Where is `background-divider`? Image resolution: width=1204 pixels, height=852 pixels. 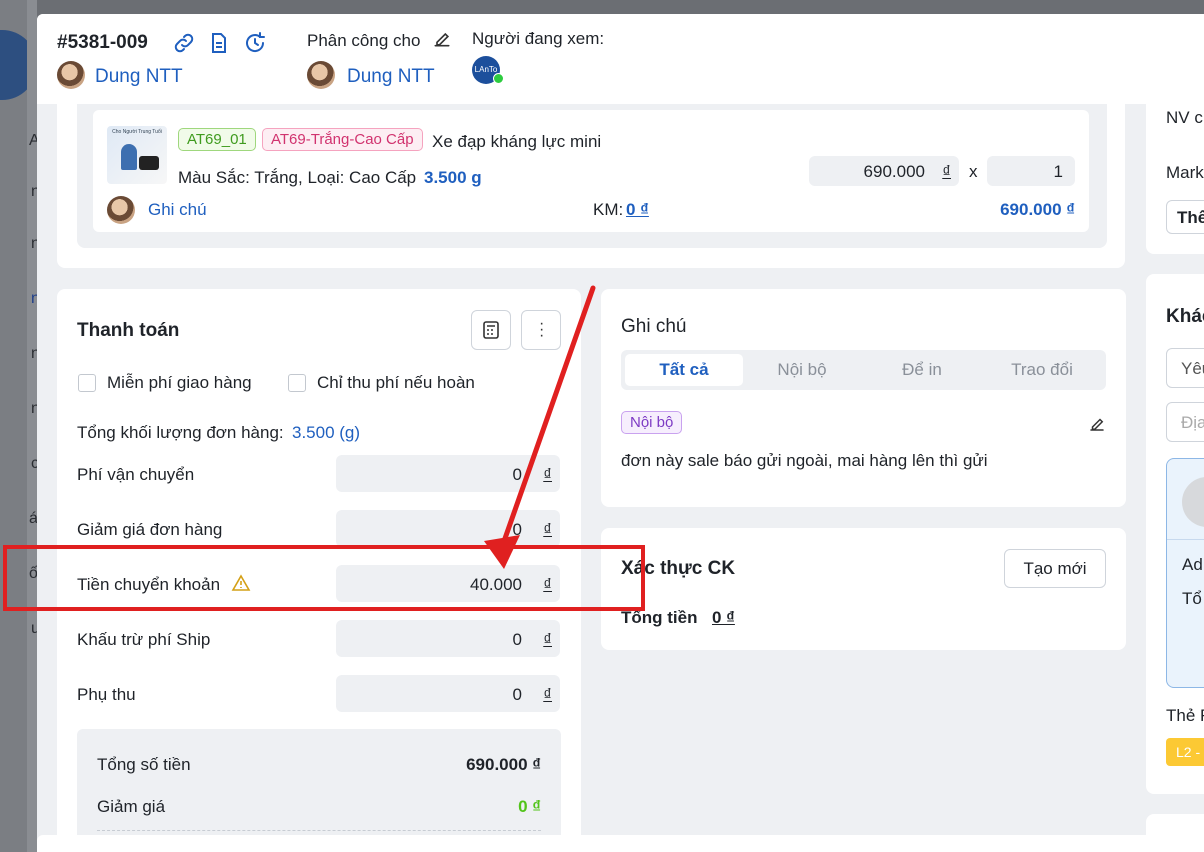
background-divider is located at coordinates (32, 426).